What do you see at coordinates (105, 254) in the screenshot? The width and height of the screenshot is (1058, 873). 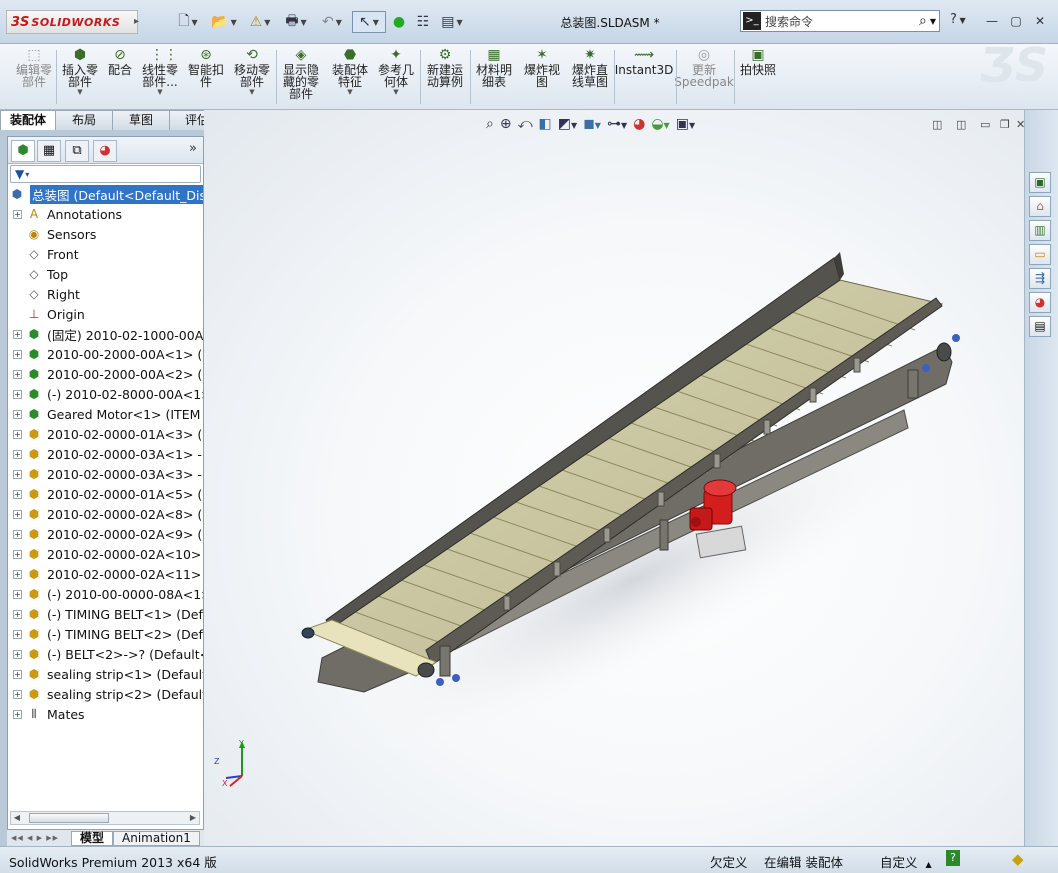 I see `tree-item: ◇ Front` at bounding box center [105, 254].